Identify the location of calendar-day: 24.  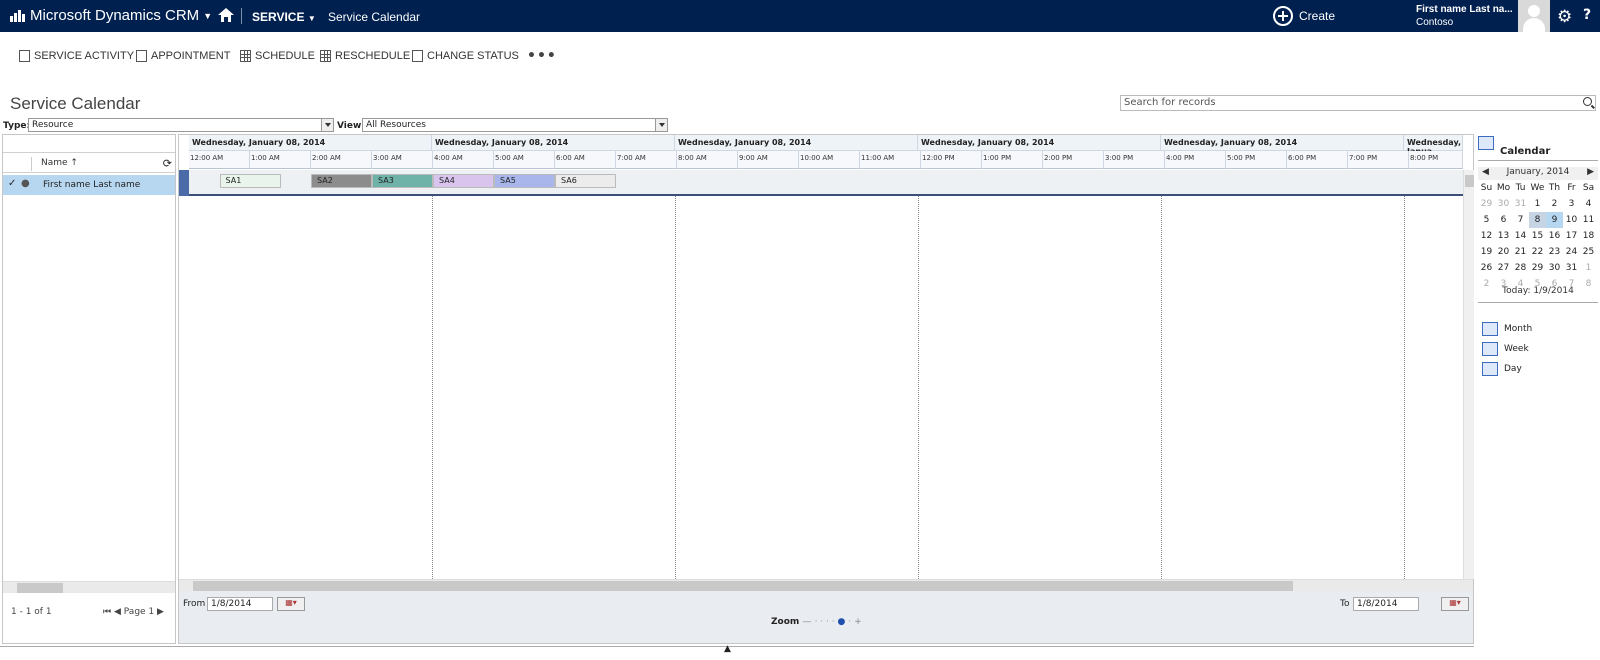
(1571, 252).